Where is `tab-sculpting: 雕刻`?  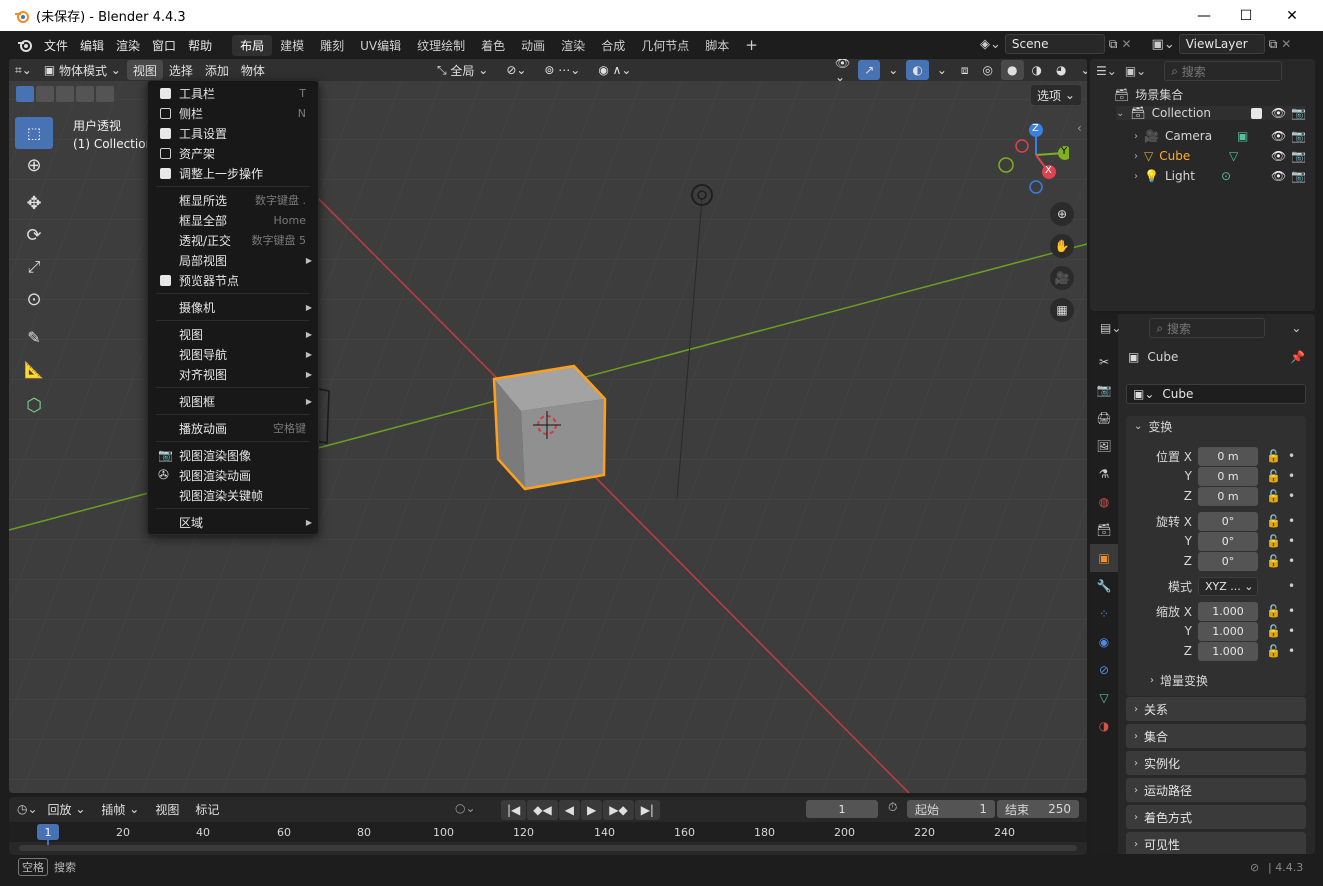 tab-sculpting: 雕刻 is located at coordinates (332, 45).